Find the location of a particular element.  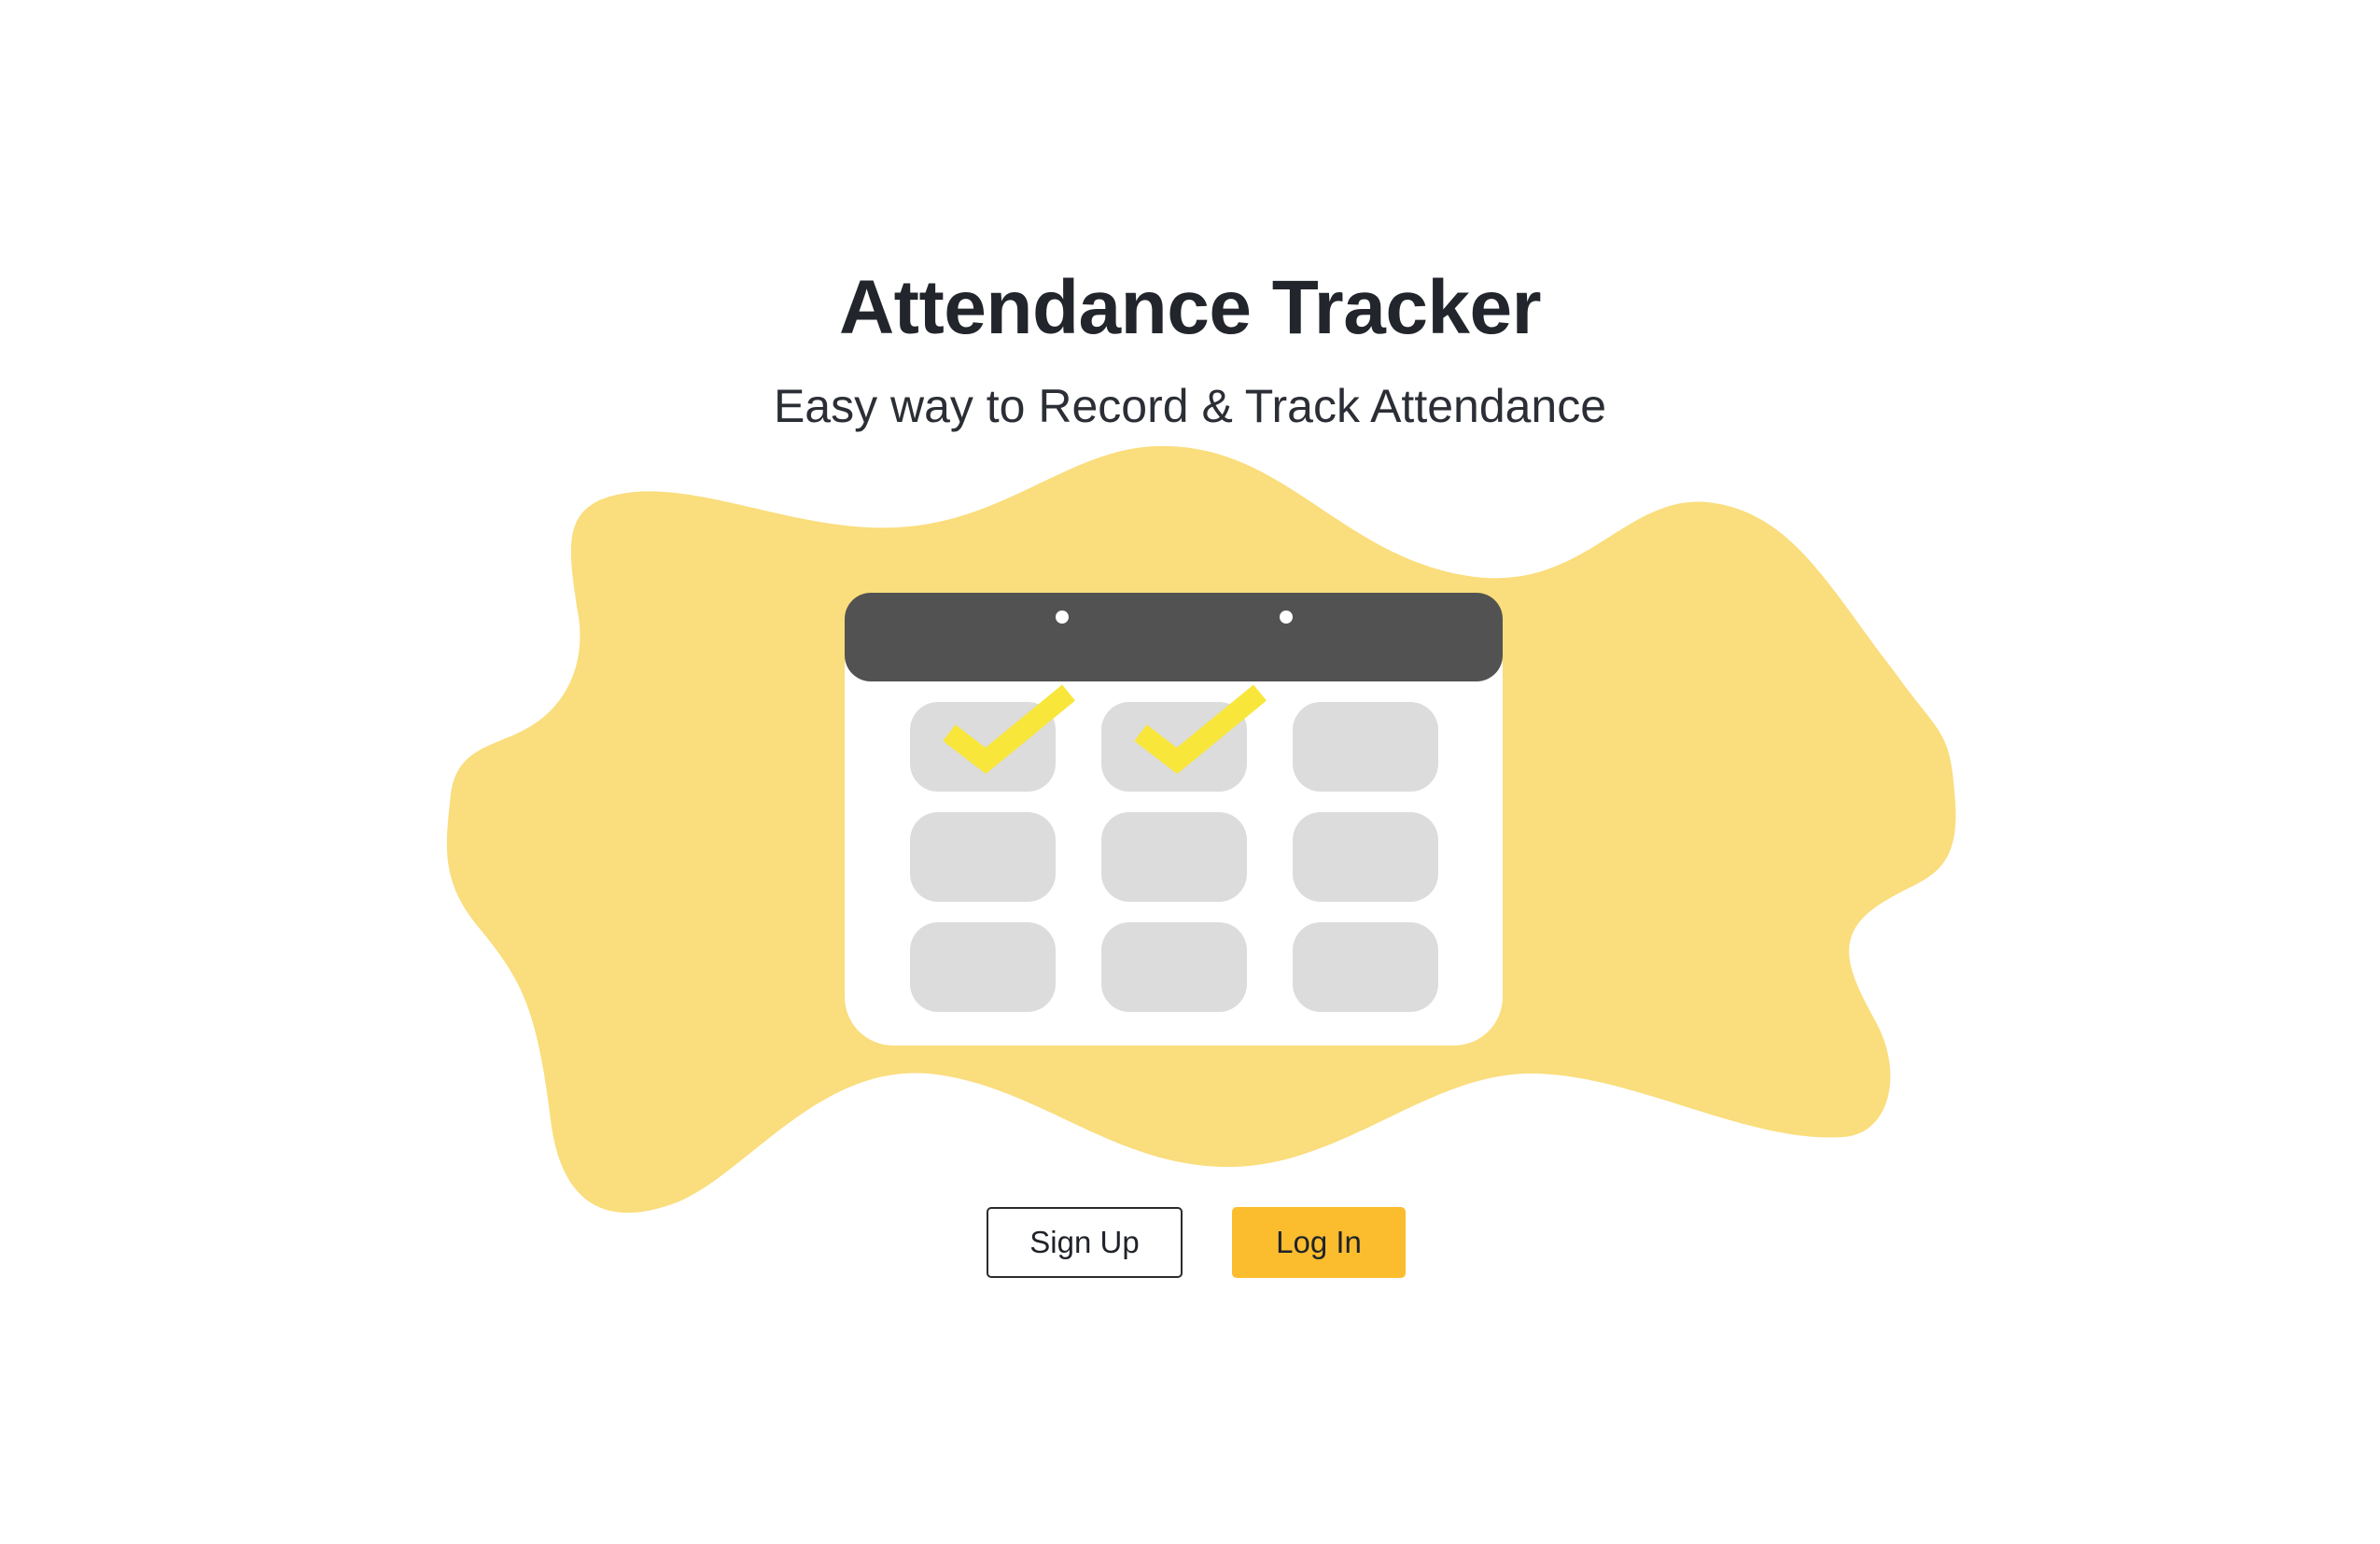

calendar-header is located at coordinates (1174, 637).